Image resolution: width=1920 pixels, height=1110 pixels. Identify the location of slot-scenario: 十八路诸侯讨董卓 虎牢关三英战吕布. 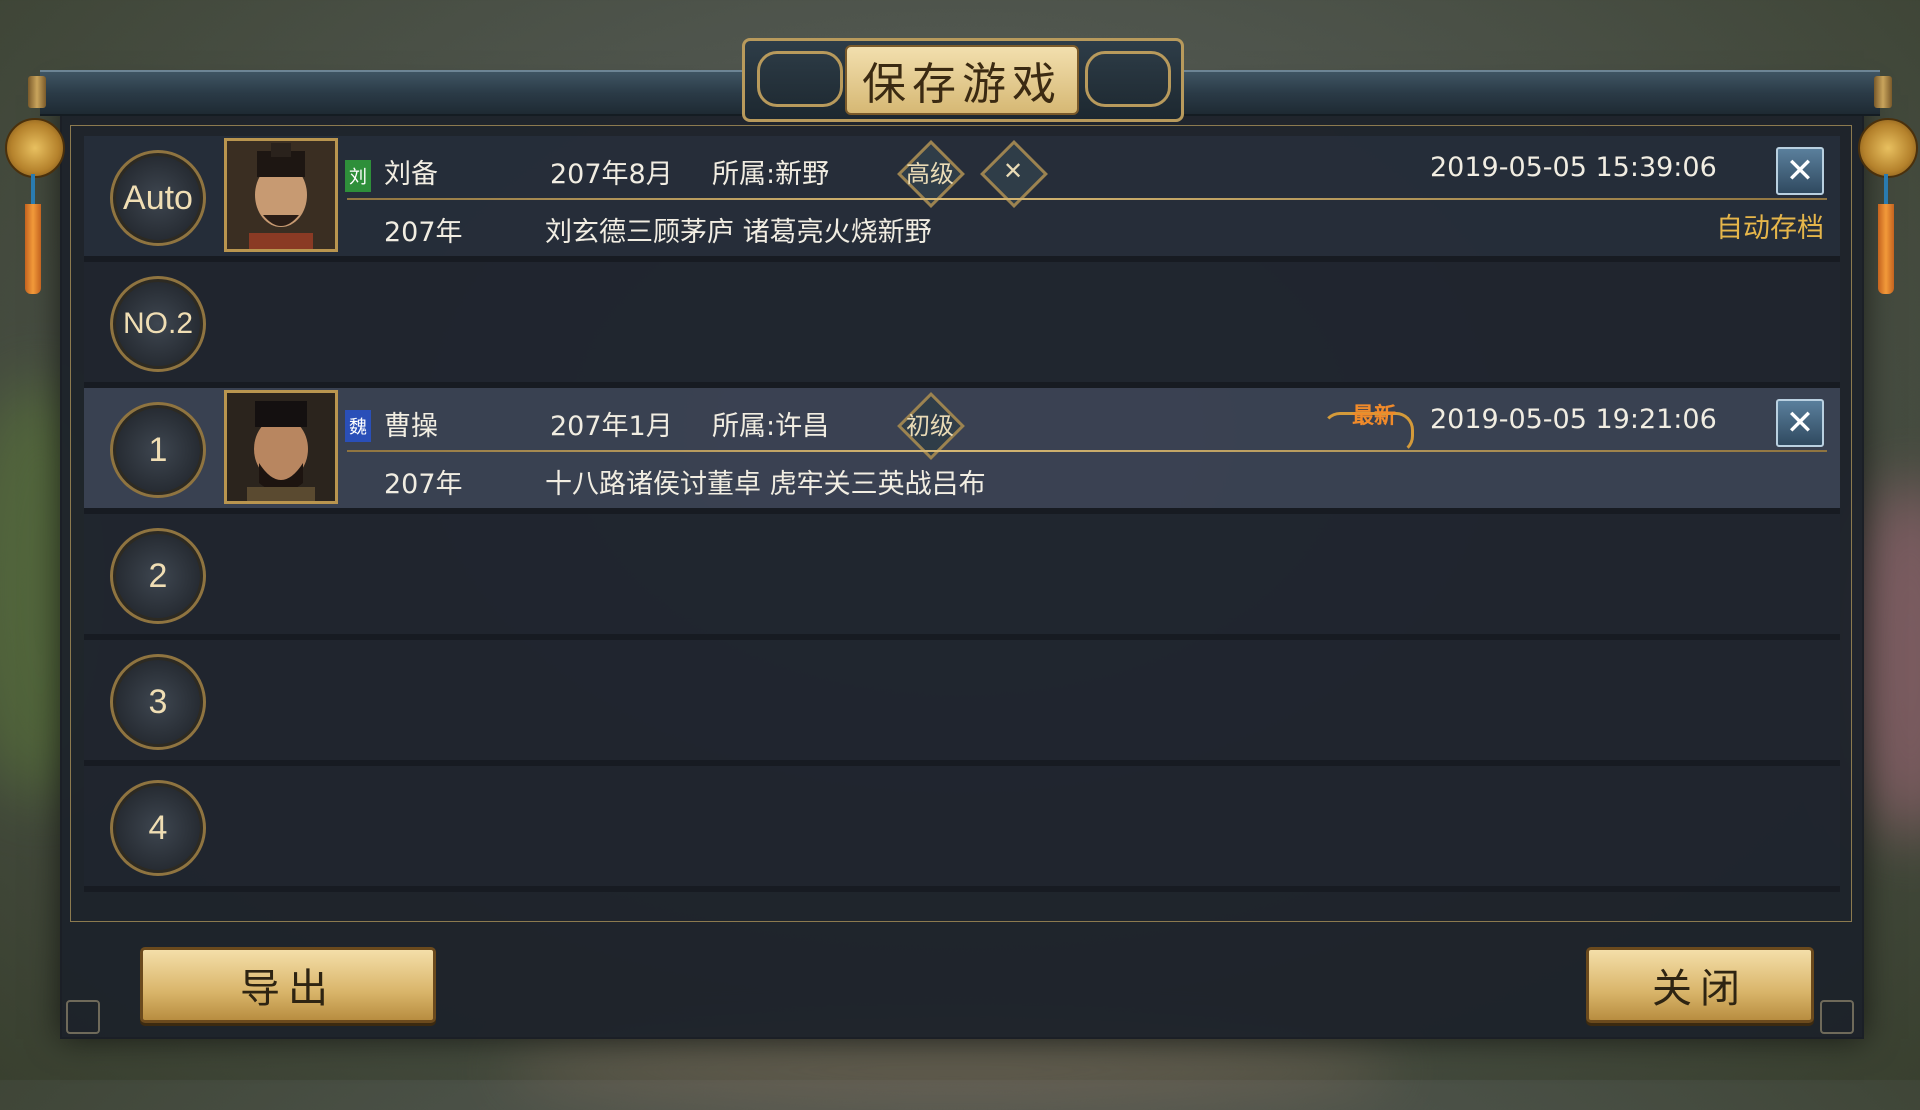
(765, 484).